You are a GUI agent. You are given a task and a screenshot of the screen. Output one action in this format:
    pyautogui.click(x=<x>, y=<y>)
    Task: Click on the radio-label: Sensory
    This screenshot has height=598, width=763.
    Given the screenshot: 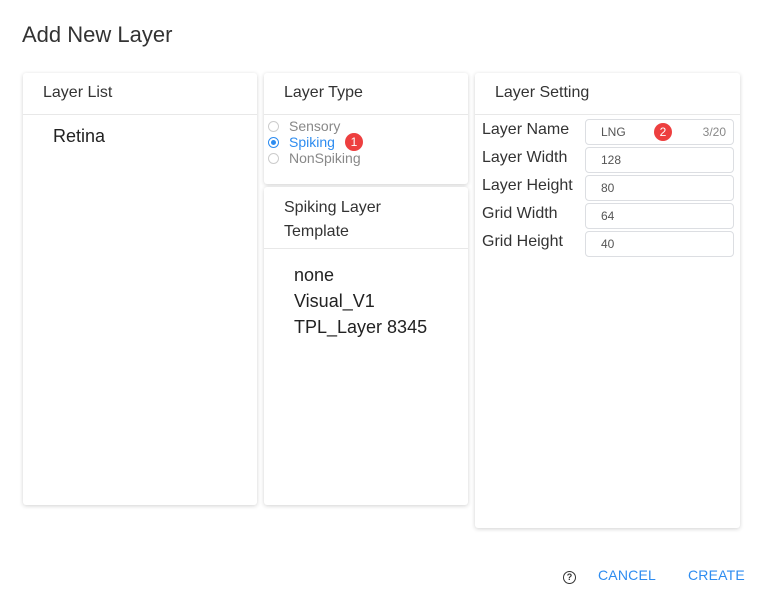 What is the action you would take?
    pyautogui.click(x=315, y=126)
    